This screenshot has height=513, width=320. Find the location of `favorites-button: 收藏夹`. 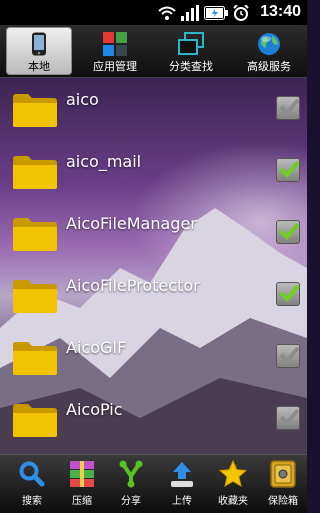

favorites-button: 收藏夹 is located at coordinates (233, 485).